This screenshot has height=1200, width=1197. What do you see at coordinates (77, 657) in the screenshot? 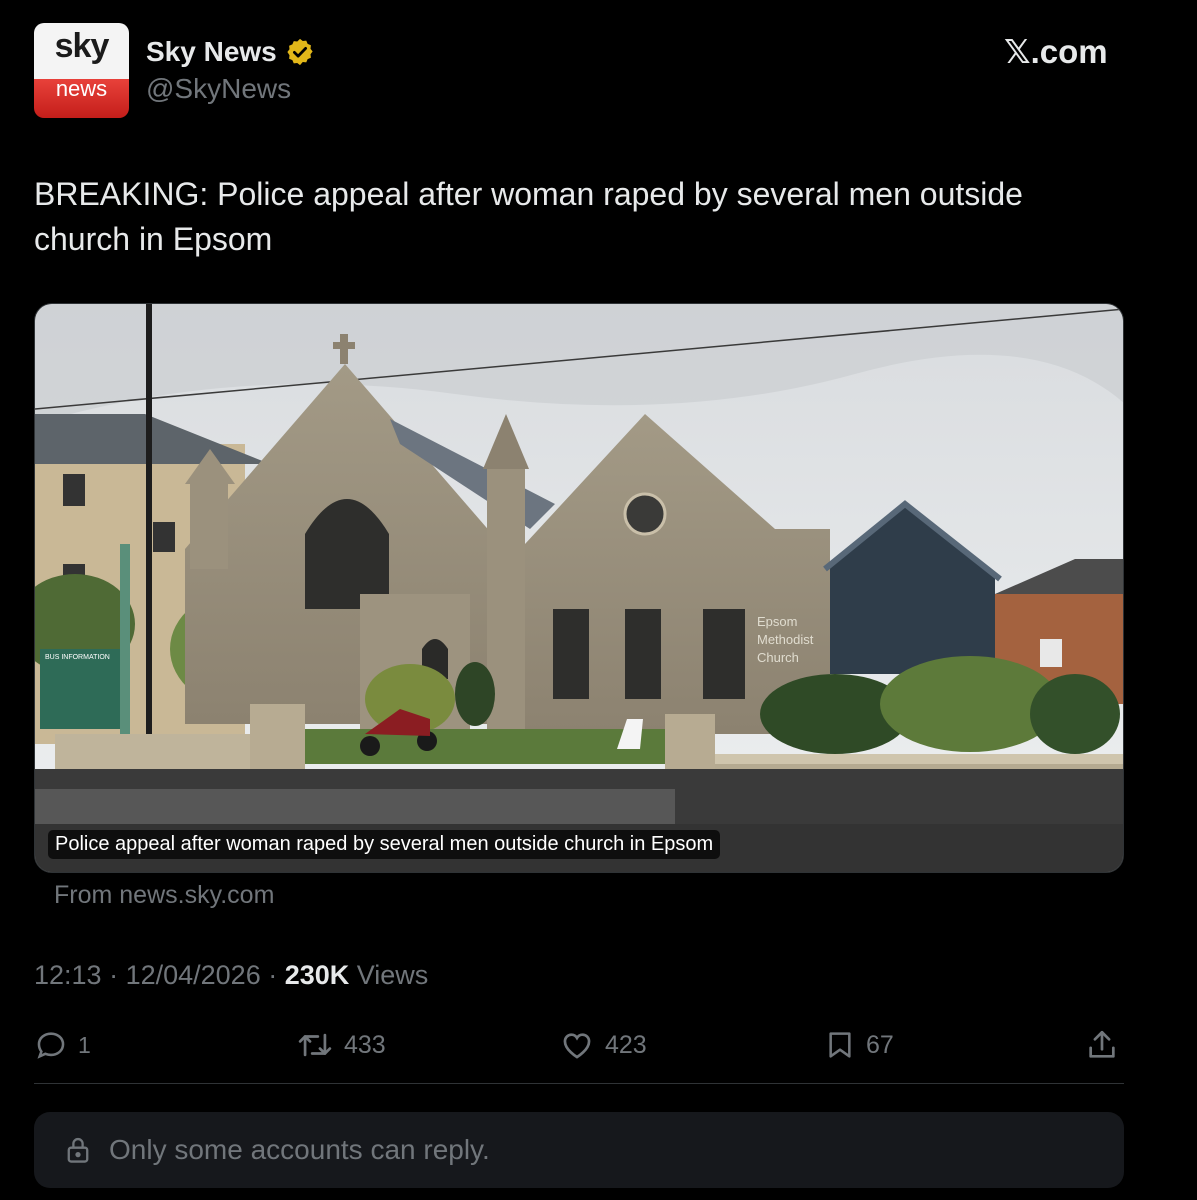
I see `bus-board-label: BUS INFORMATION` at bounding box center [77, 657].